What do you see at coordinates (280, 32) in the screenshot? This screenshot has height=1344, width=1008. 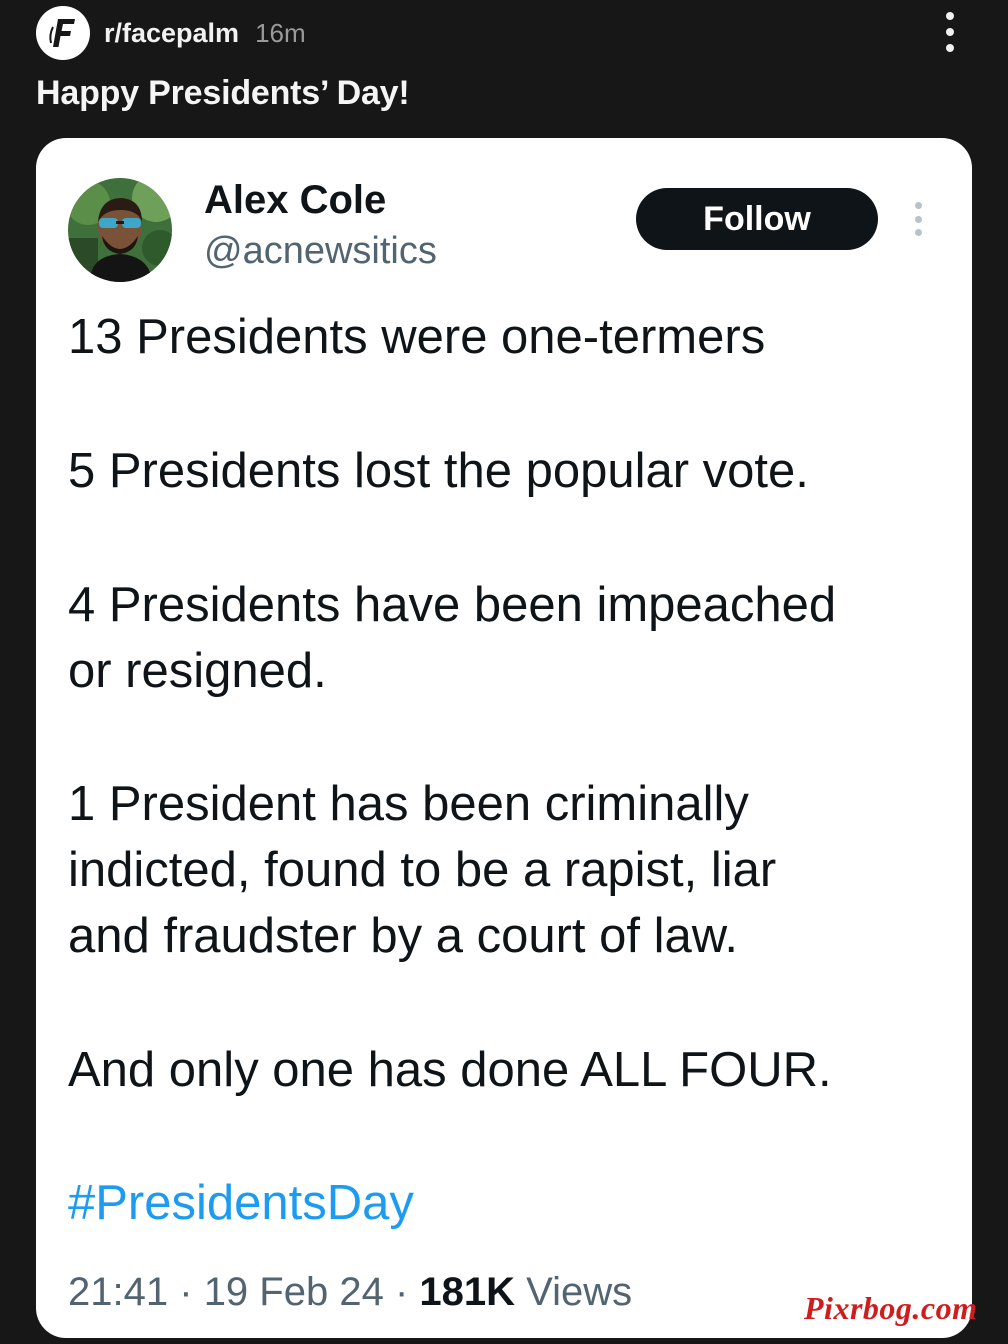 I see `post-age: 16m` at bounding box center [280, 32].